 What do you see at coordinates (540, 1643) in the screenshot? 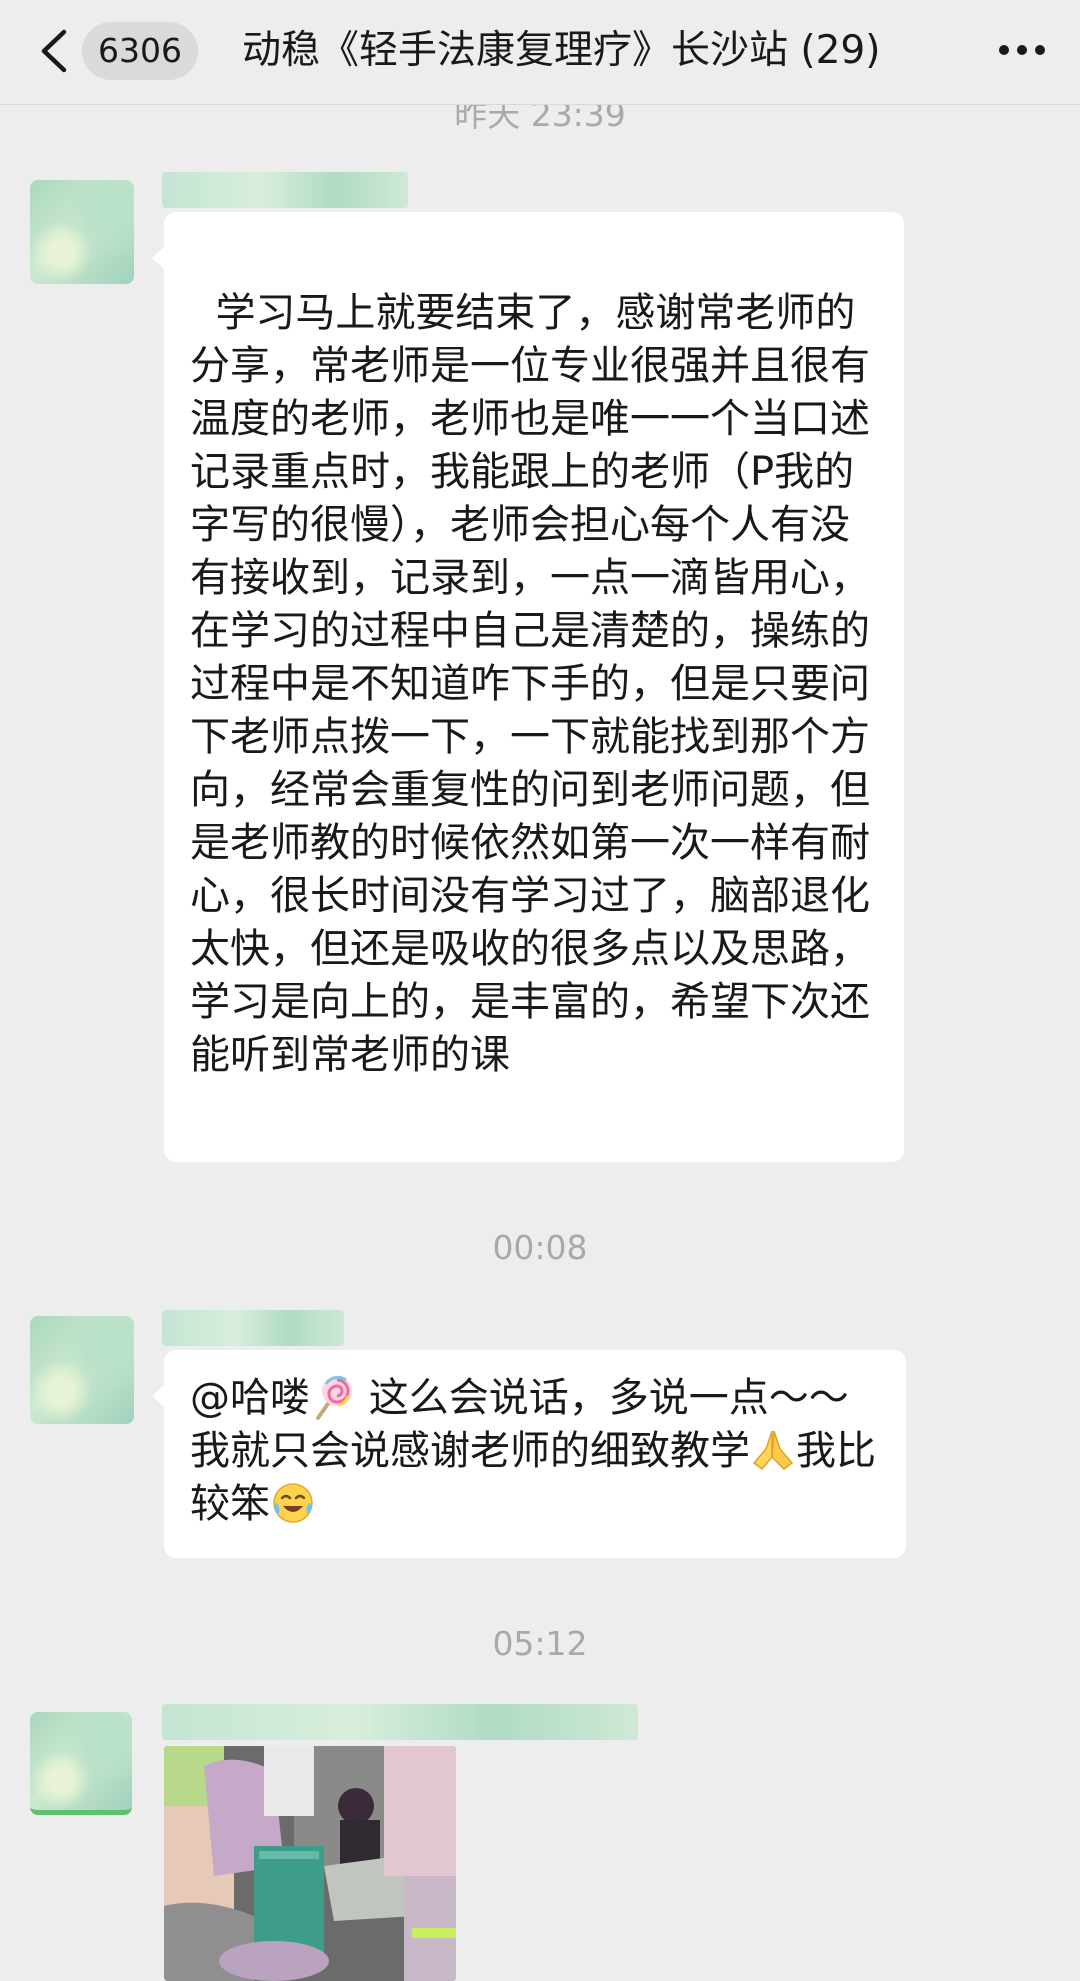
I see `timestamp: 05:12` at bounding box center [540, 1643].